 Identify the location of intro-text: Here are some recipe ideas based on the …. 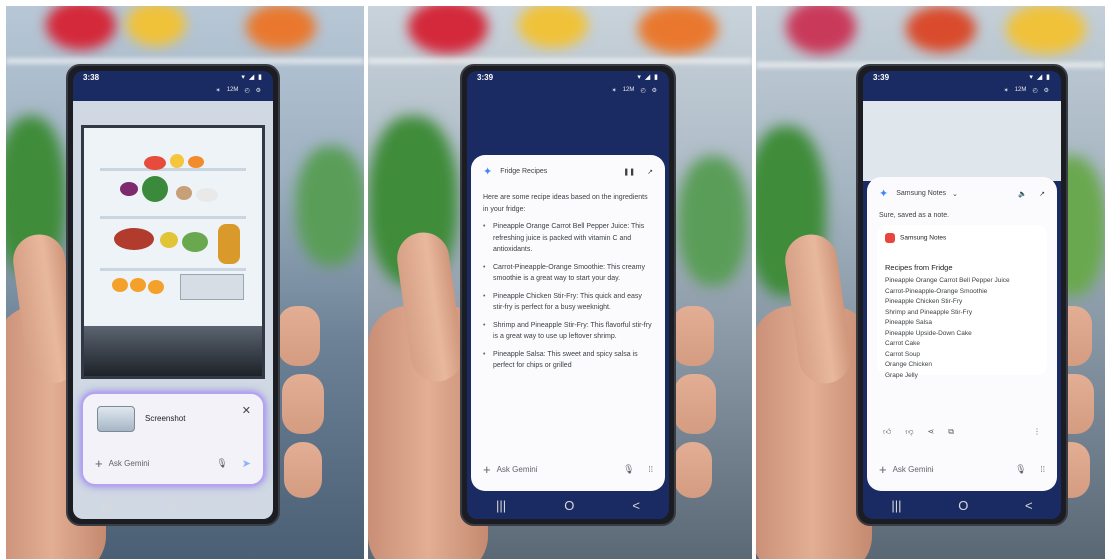
(565, 203).